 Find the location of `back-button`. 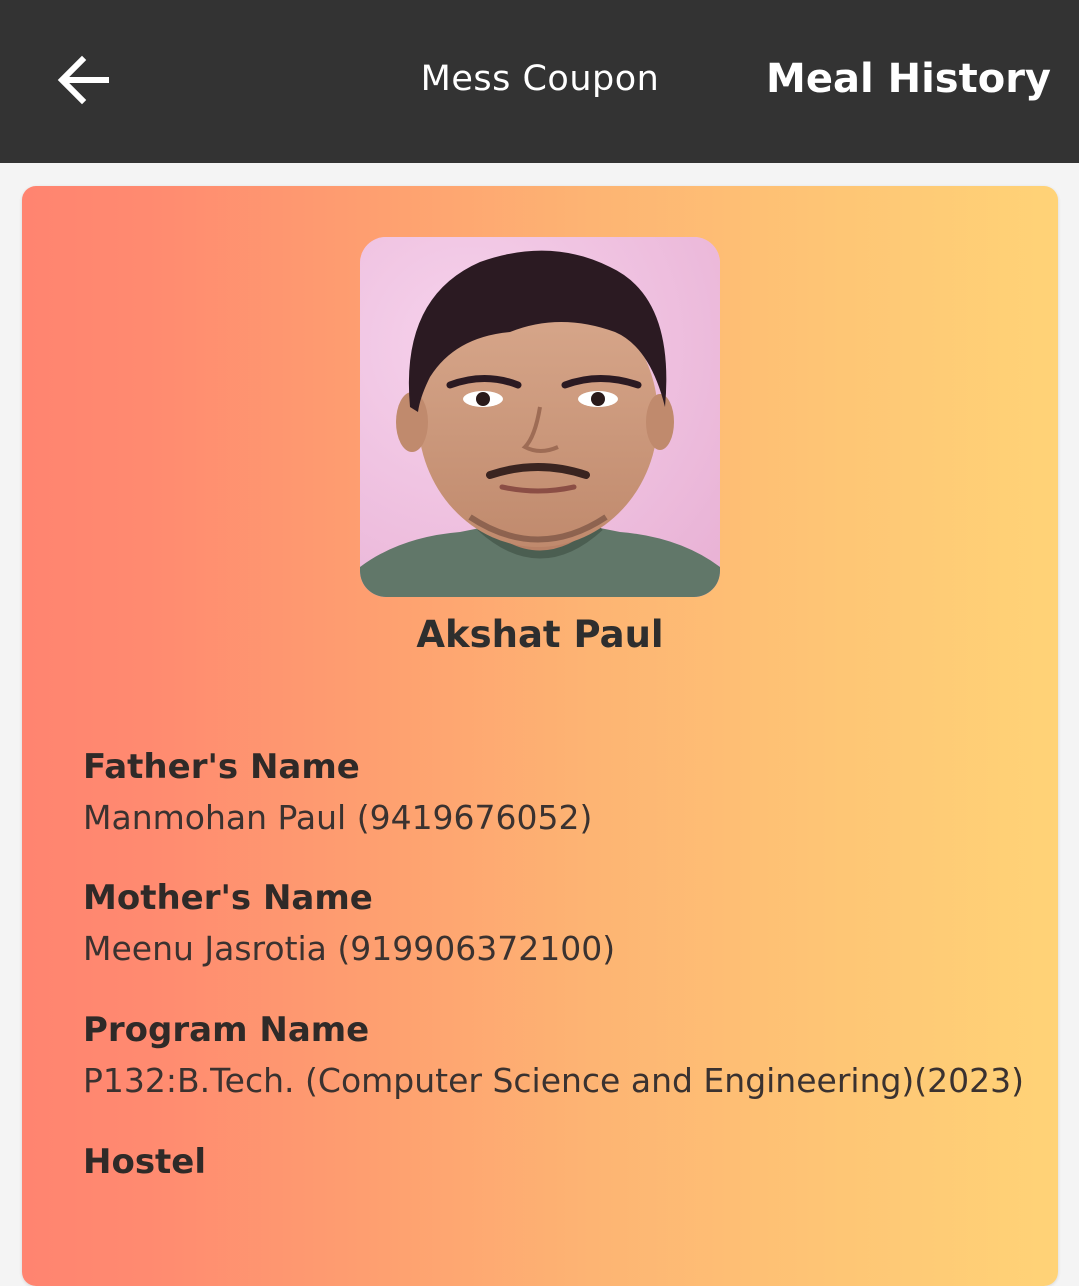

back-button is located at coordinates (84, 80).